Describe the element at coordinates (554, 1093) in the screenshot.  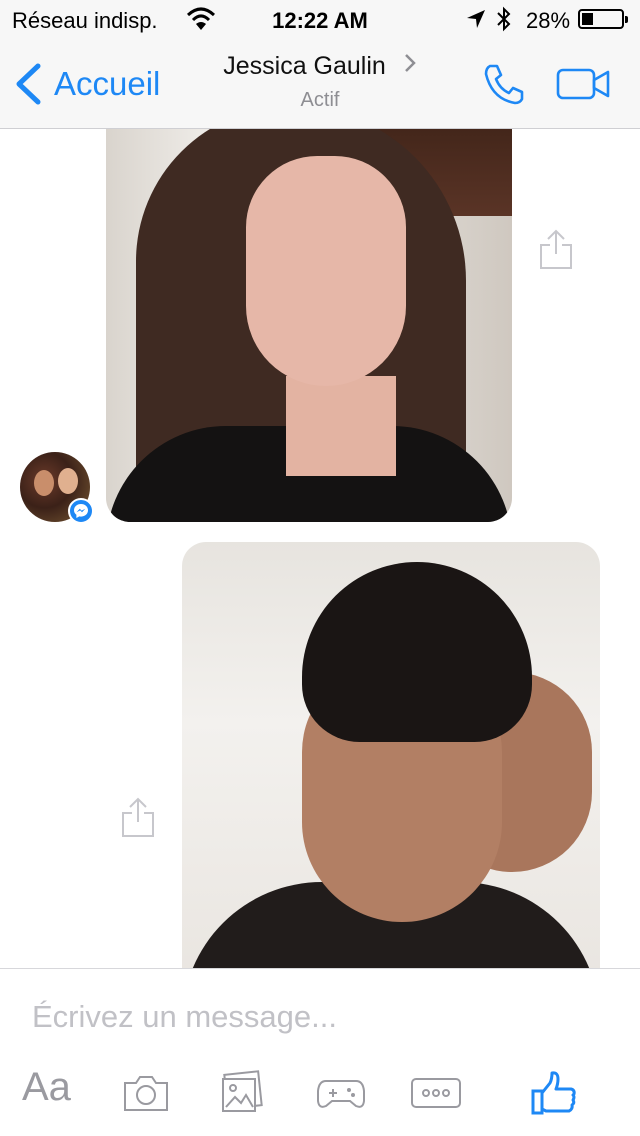
I see `like-icon` at that location.